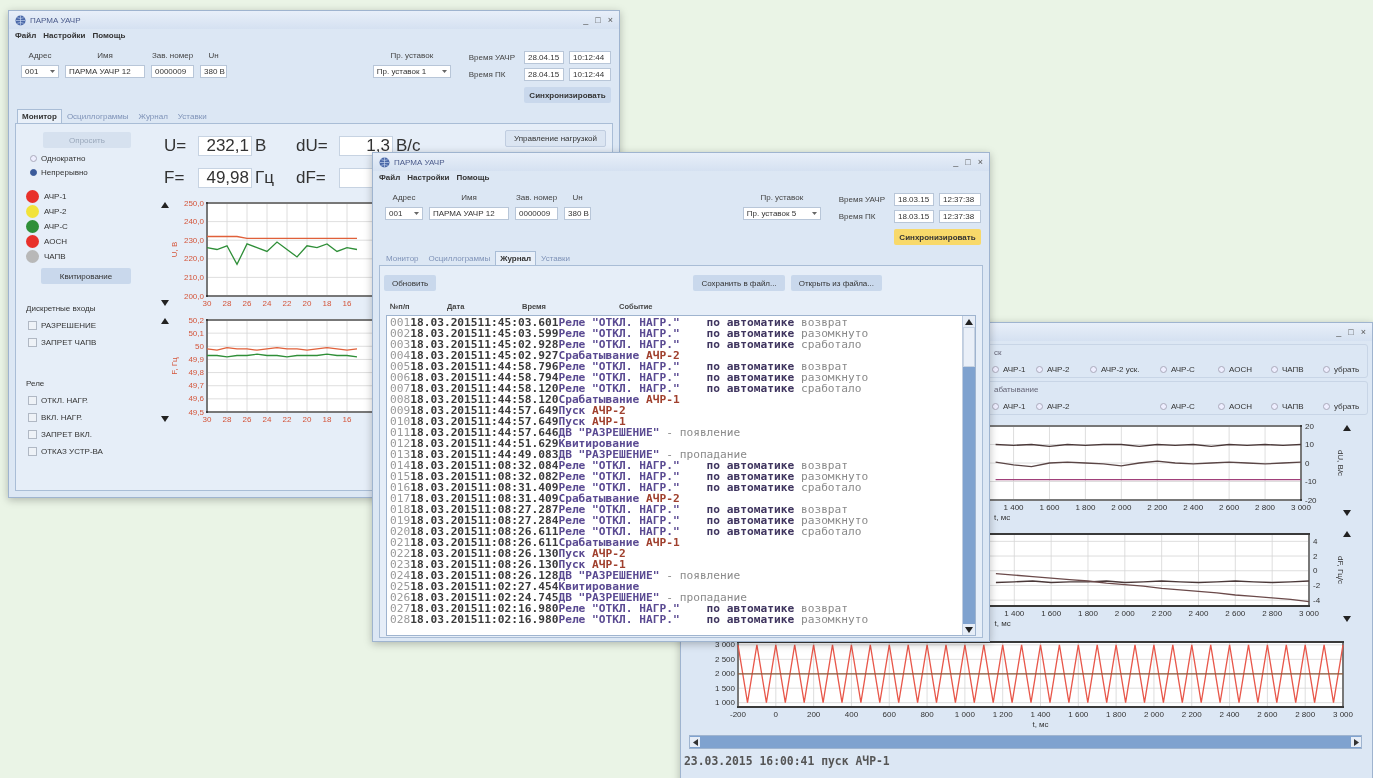  Describe the element at coordinates (969, 629) in the screenshot. I see `scroll-down-button` at that location.